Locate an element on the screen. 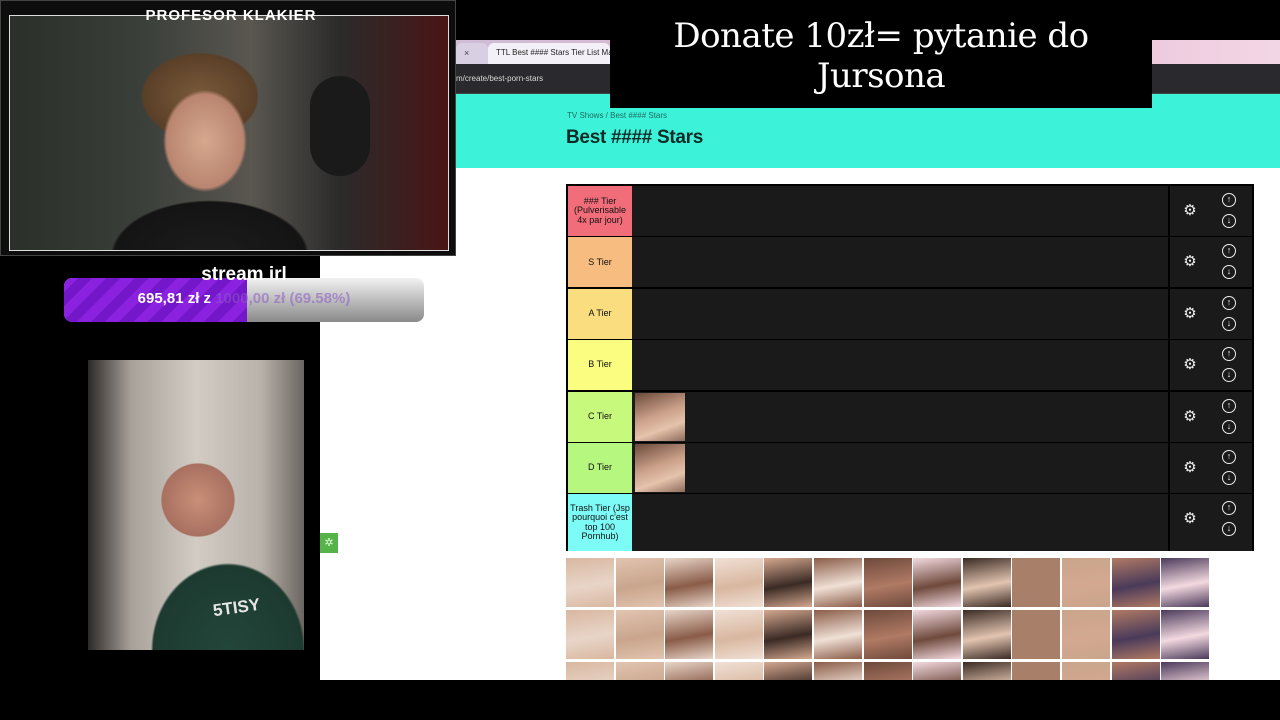 This screenshot has height=720, width=1280. goal-separator: z is located at coordinates (207, 298).